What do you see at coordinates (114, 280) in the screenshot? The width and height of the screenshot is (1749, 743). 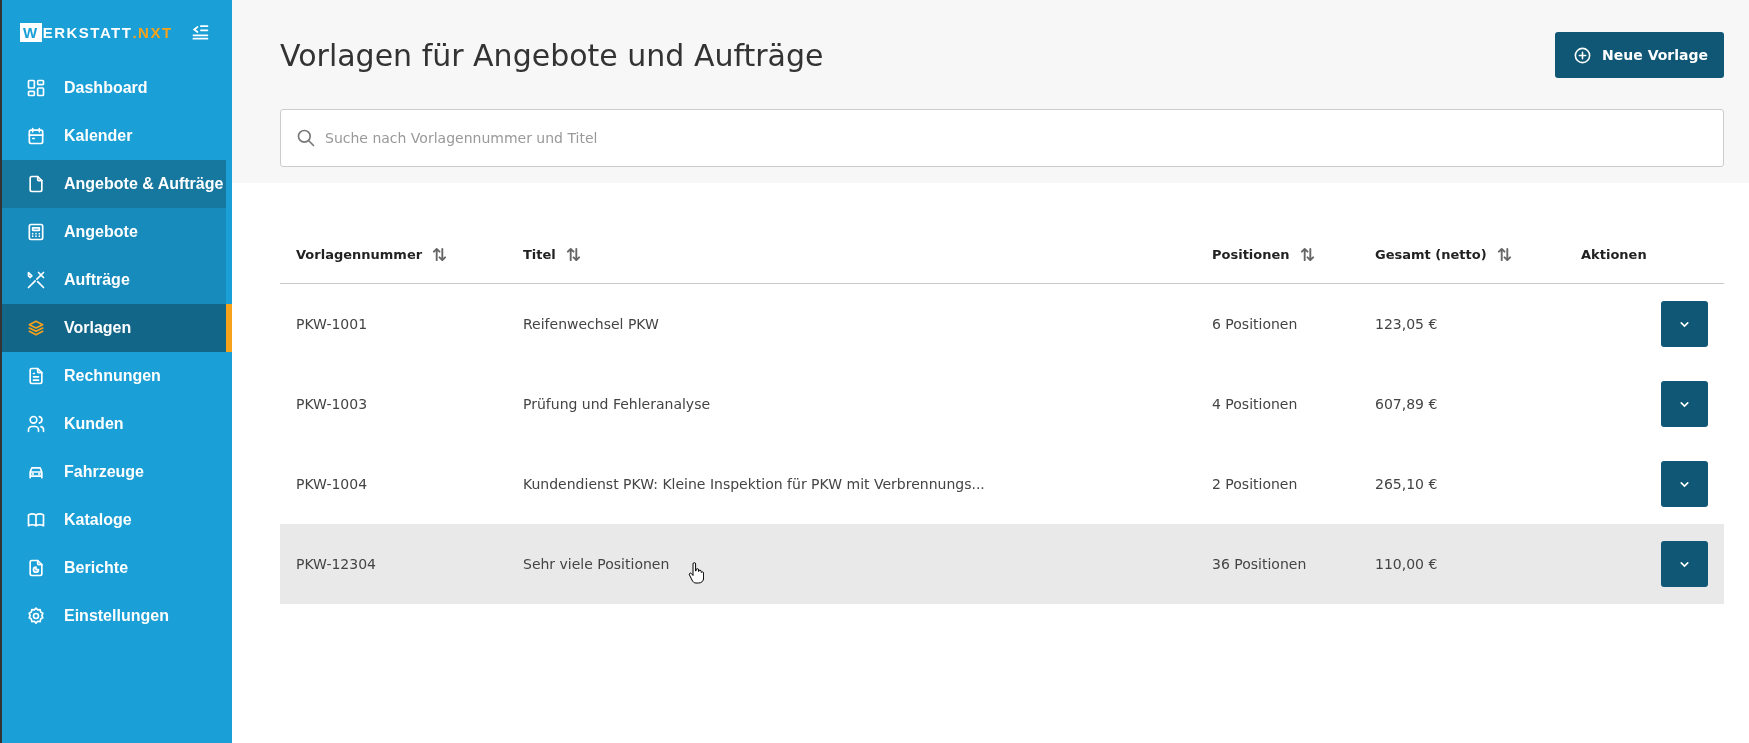 I see `nav-item: Aufträge` at bounding box center [114, 280].